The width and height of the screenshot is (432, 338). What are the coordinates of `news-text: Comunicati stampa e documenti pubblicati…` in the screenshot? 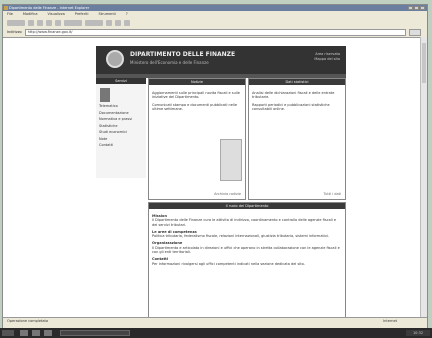 It's located at (194, 106).